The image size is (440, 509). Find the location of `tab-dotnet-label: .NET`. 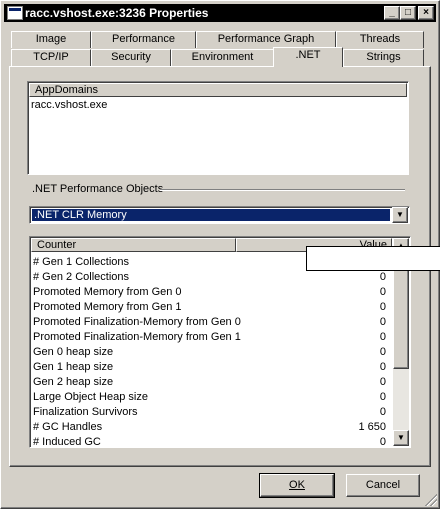

tab-dotnet-label: .NET is located at coordinates (308, 55).